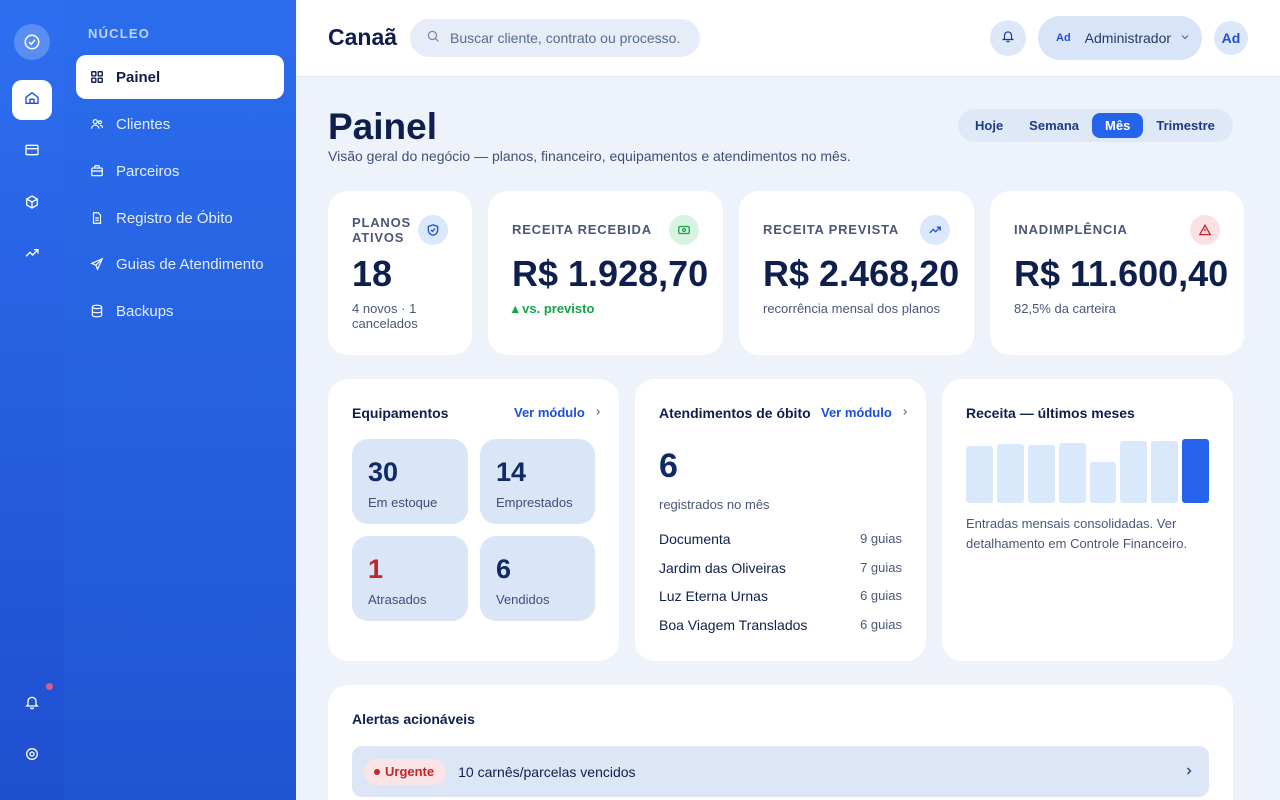 The height and width of the screenshot is (800, 1280). Describe the element at coordinates (722, 568) in the screenshot. I see `partner-name: Jardim das Oliveiras` at that location.